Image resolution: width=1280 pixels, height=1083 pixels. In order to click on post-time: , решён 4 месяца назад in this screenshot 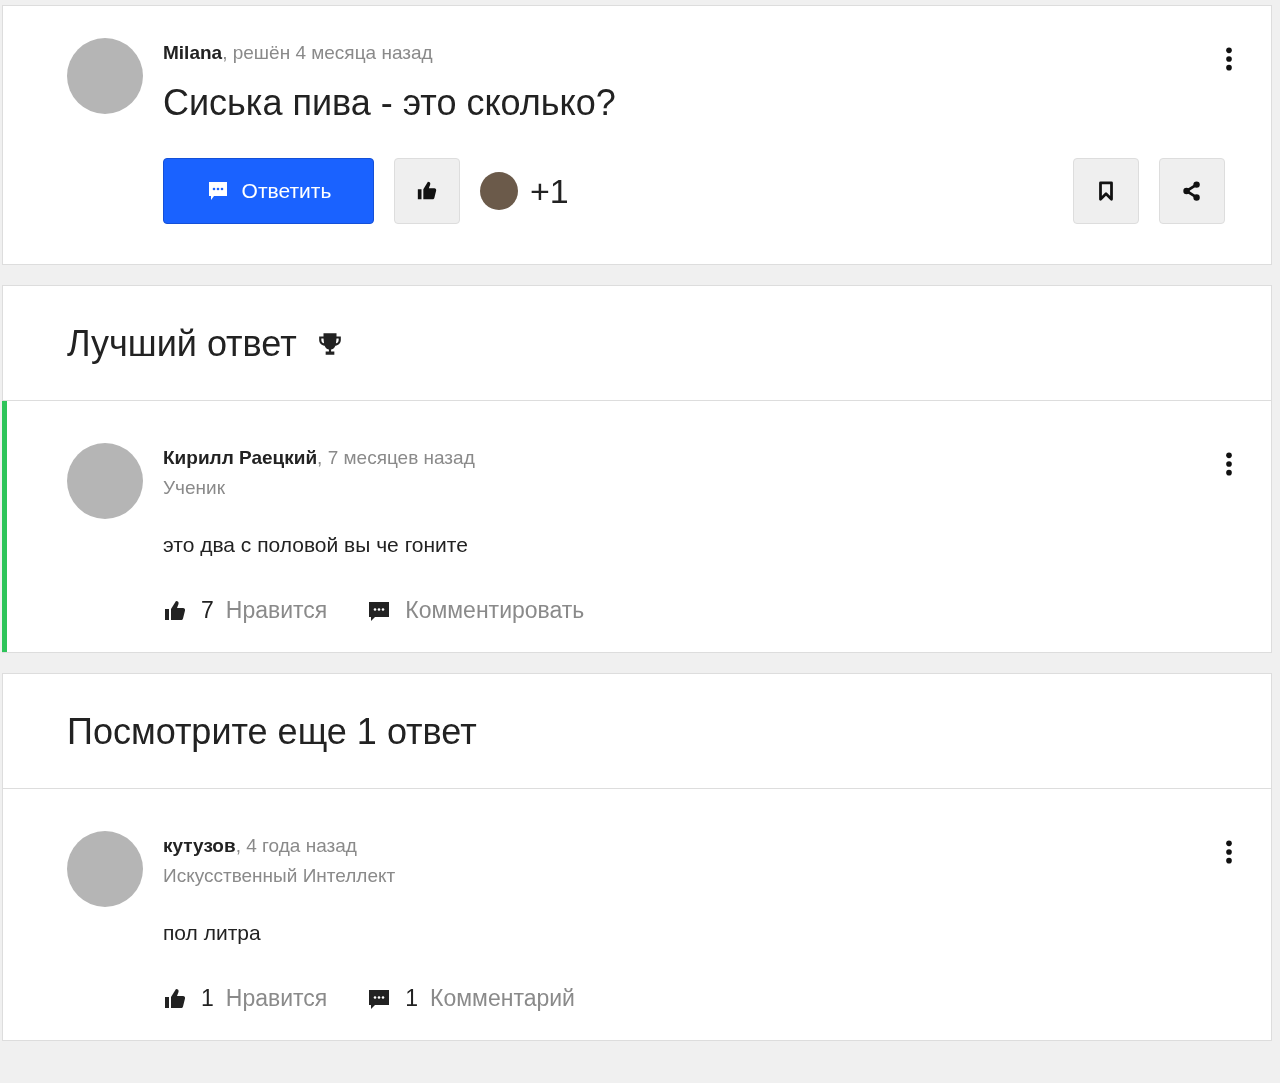, I will do `click(327, 52)`.